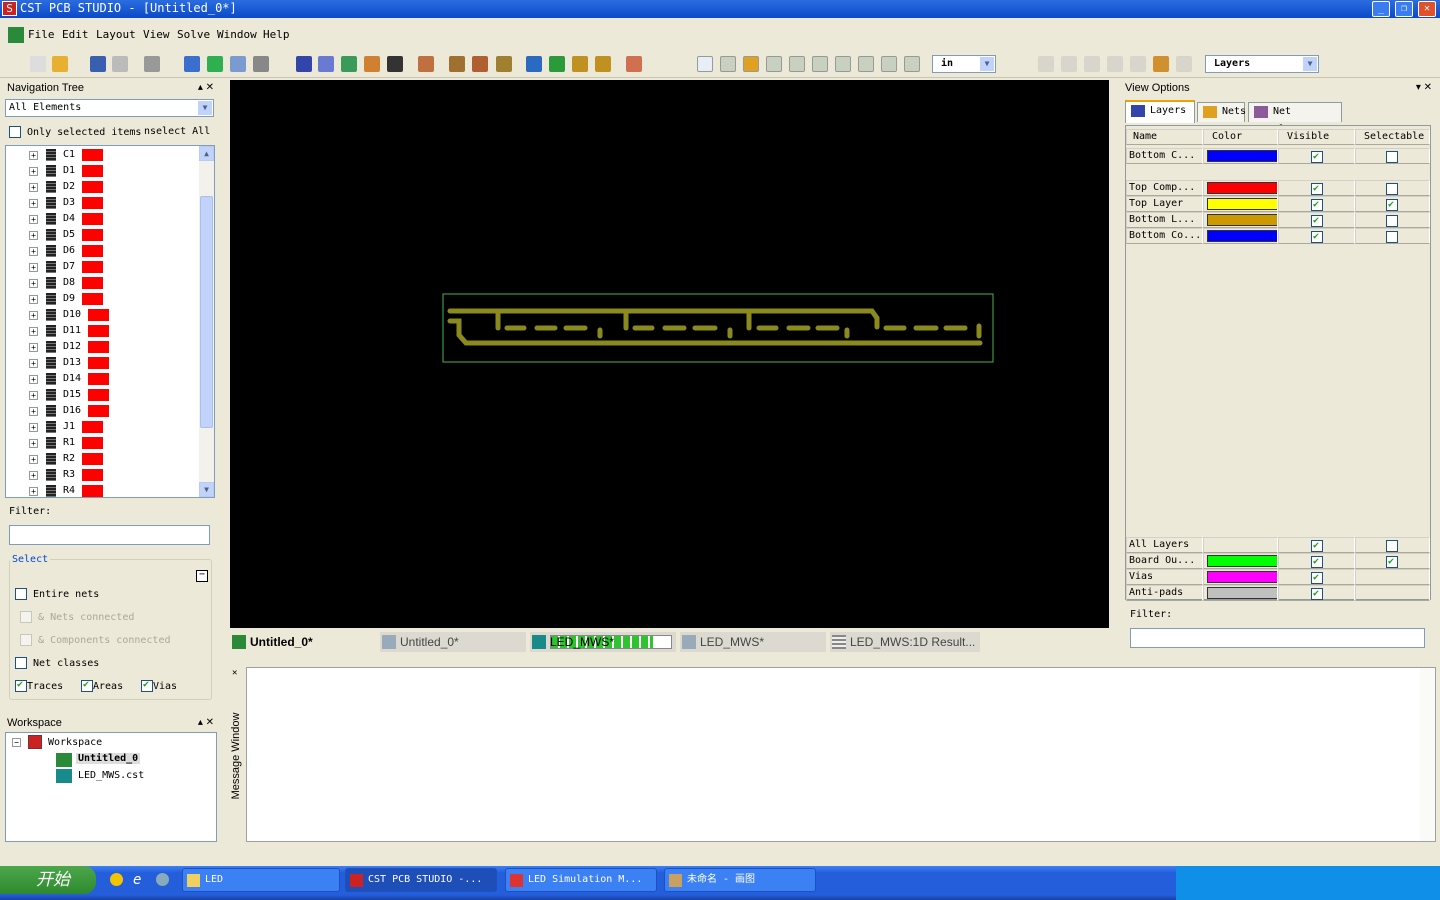  I want to click on net-classes-checkbox: Net classes, so click(57, 663).